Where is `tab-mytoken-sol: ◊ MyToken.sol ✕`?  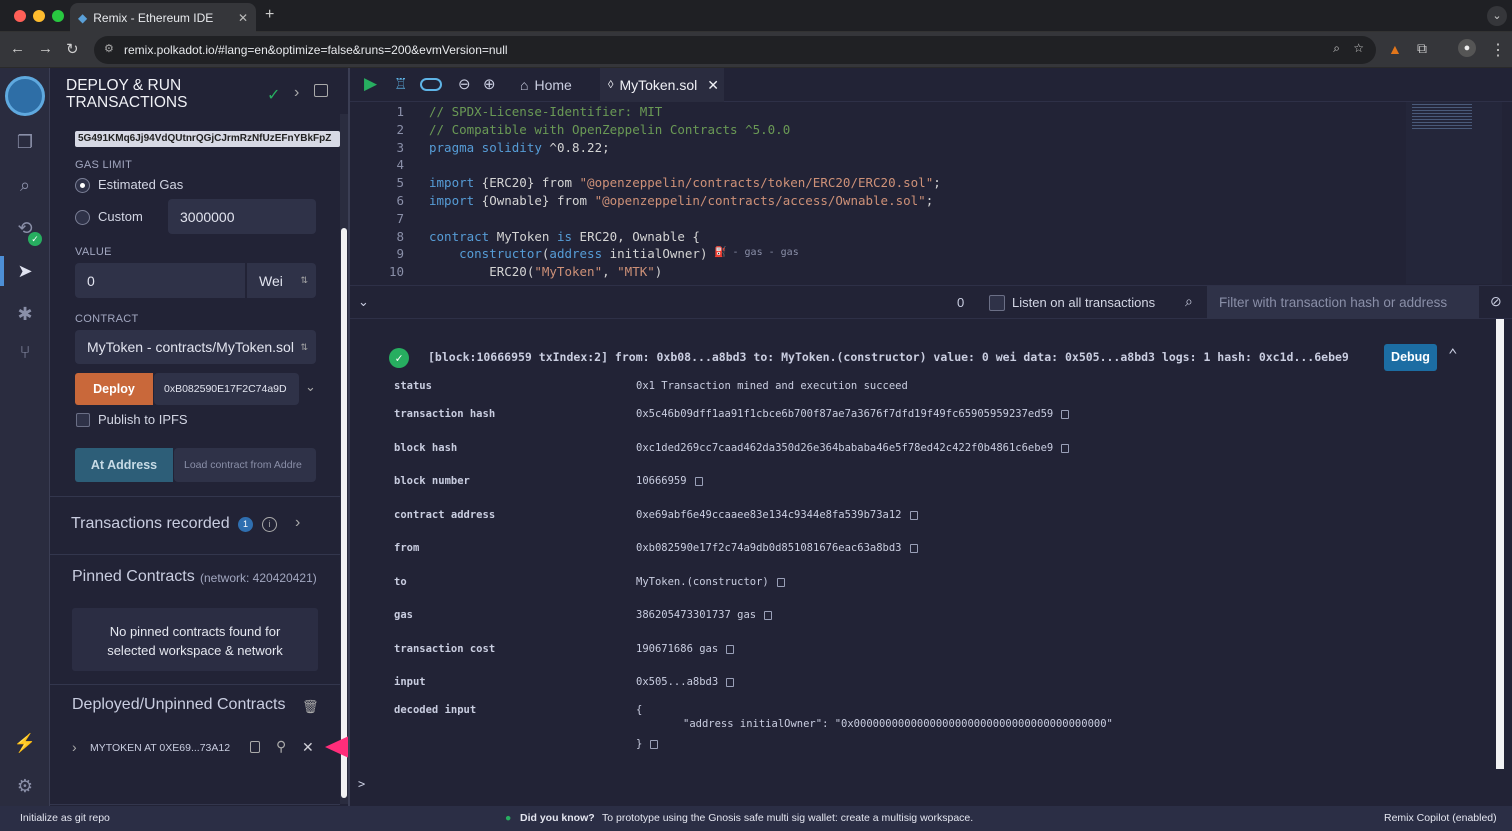
tab-mytoken-sol: ◊ MyToken.sol ✕ is located at coordinates (662, 85).